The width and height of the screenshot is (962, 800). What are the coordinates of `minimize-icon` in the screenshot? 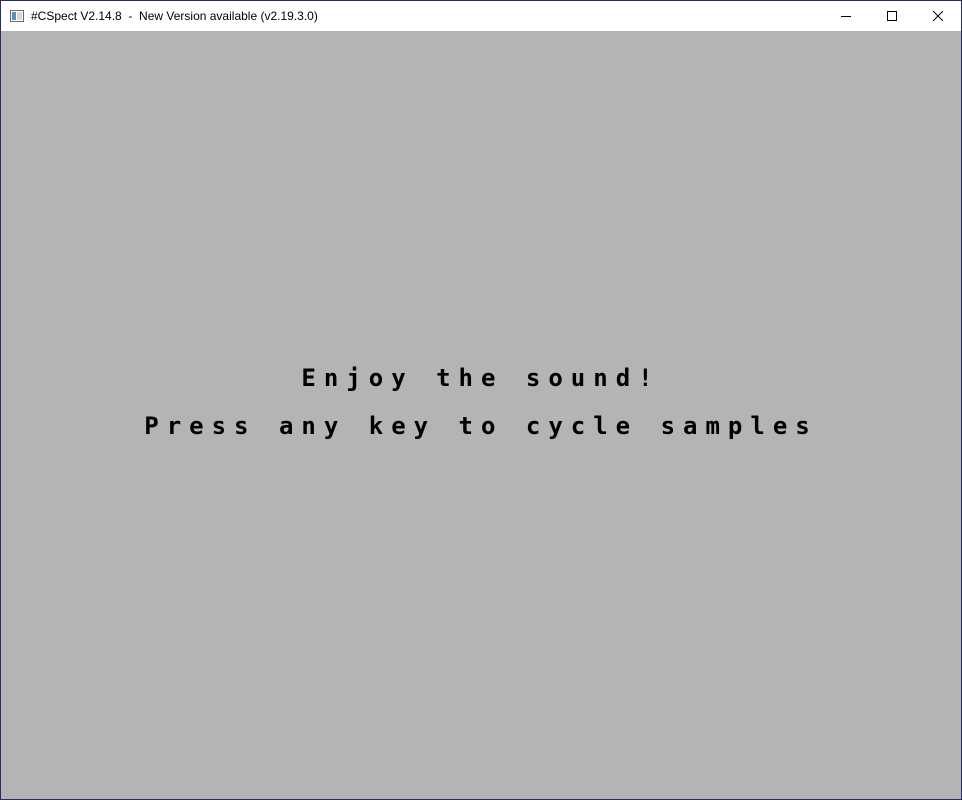 It's located at (846, 16).